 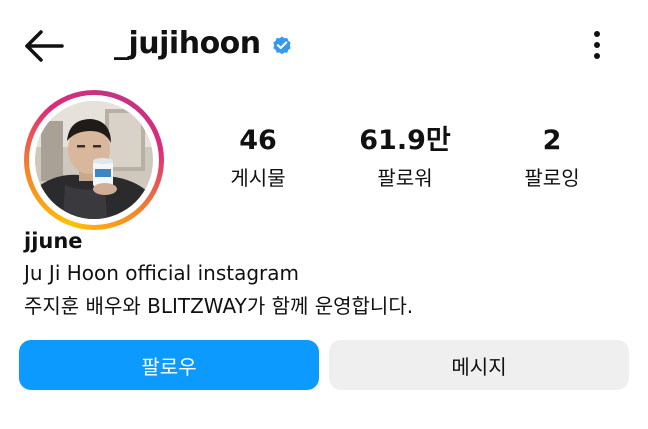 I want to click on following-label: 팔로잉, so click(x=552, y=178).